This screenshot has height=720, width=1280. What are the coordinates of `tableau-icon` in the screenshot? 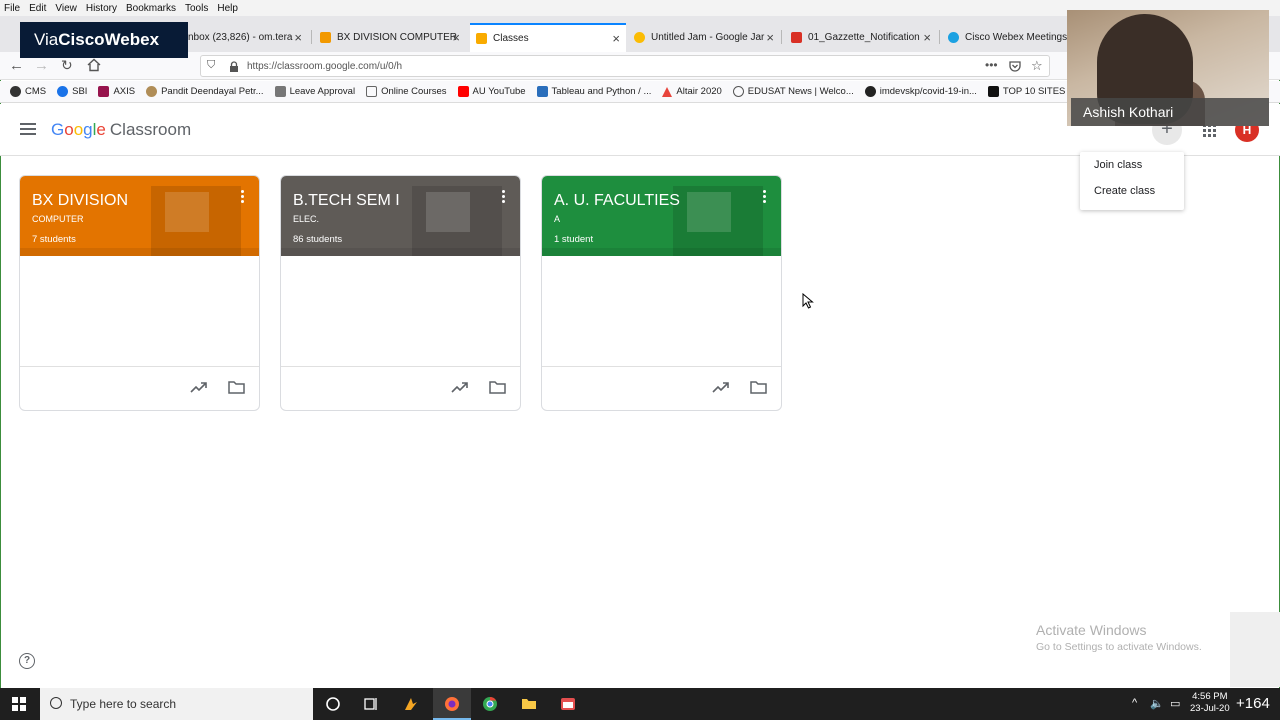 It's located at (542, 91).